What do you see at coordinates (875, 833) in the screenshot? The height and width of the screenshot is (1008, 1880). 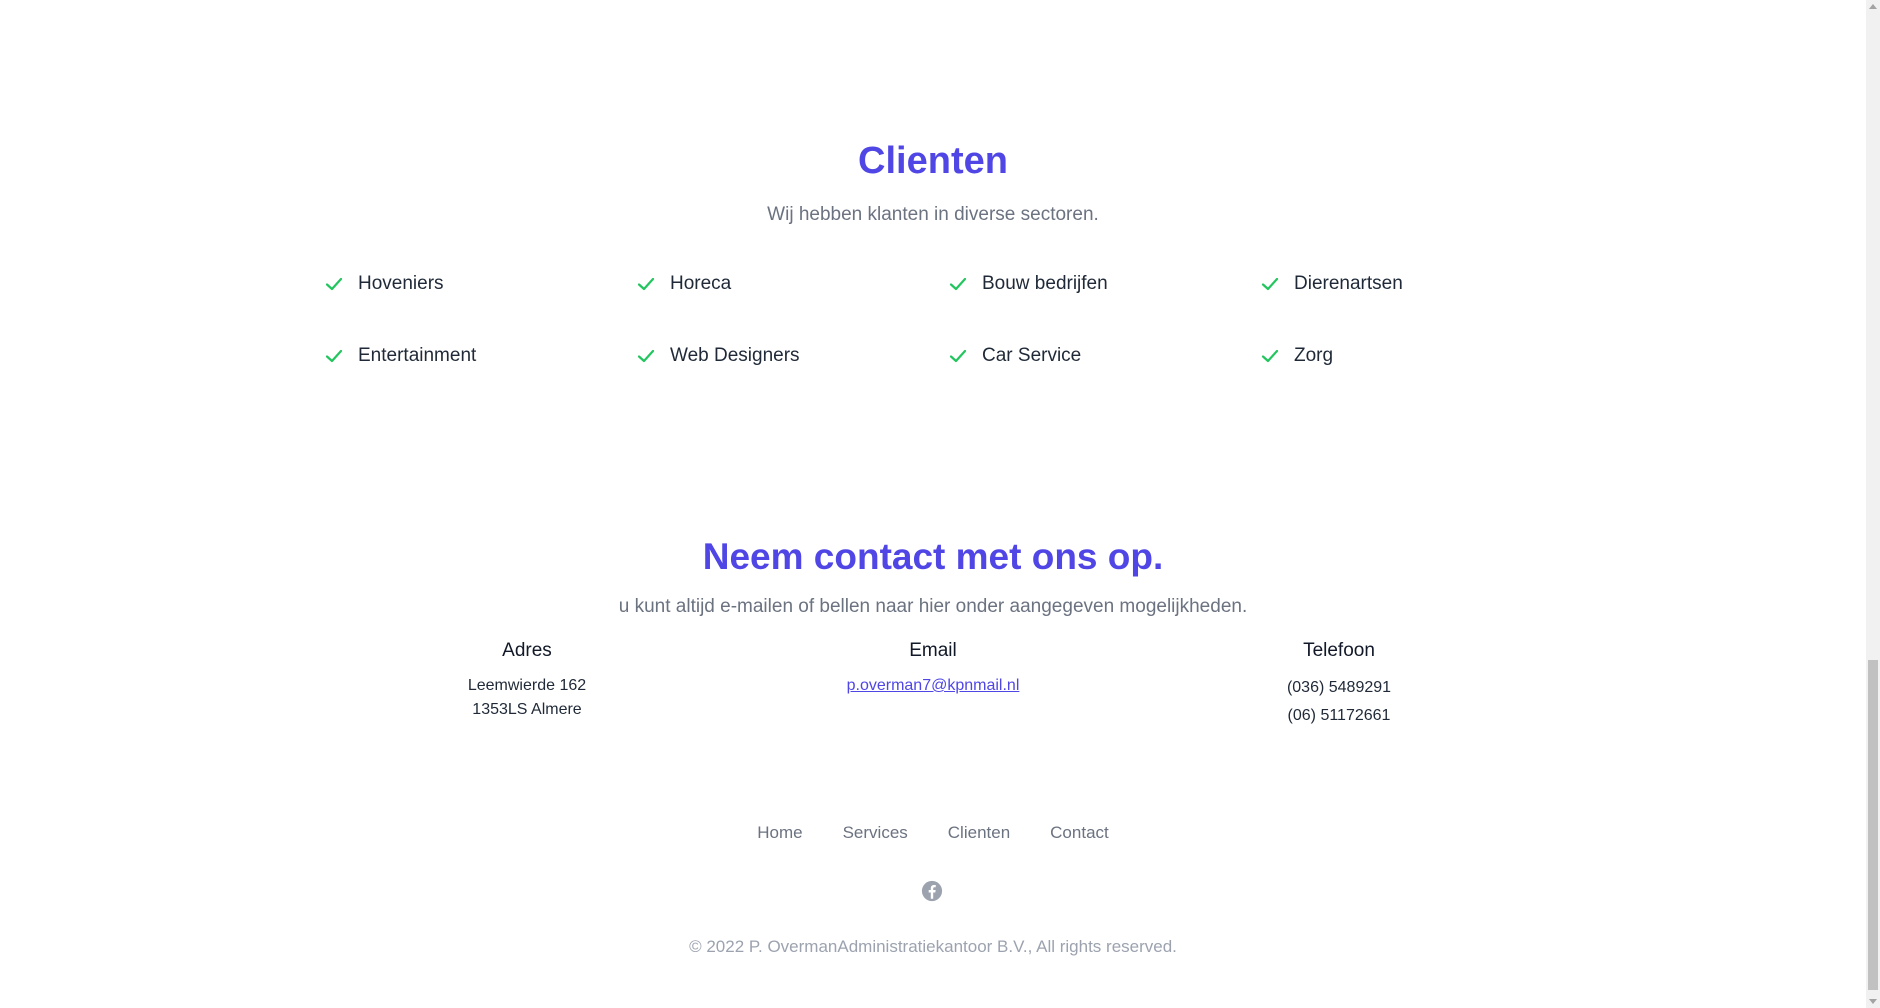 I see `footer-link-services: Services` at bounding box center [875, 833].